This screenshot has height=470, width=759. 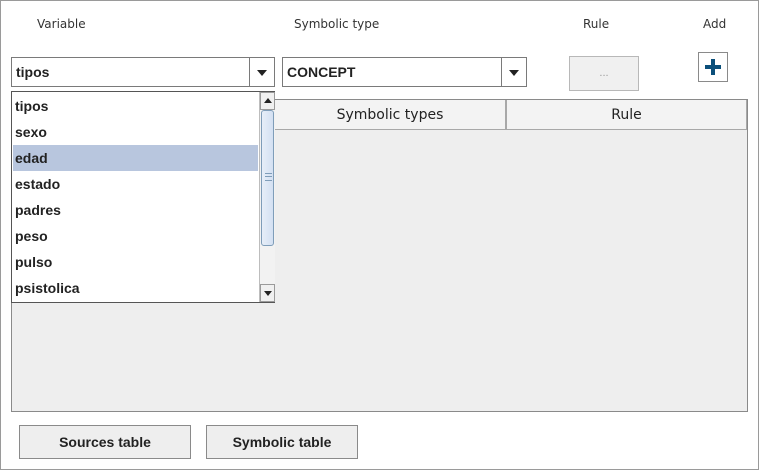 I want to click on list-item: padres, so click(x=135, y=210).